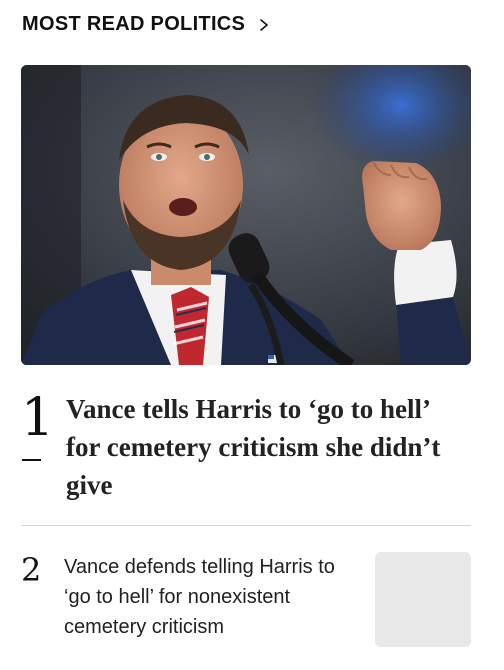 The image size is (504, 670). Describe the element at coordinates (134, 24) in the screenshot. I see `section-title: MOST READ POLITICS` at that location.